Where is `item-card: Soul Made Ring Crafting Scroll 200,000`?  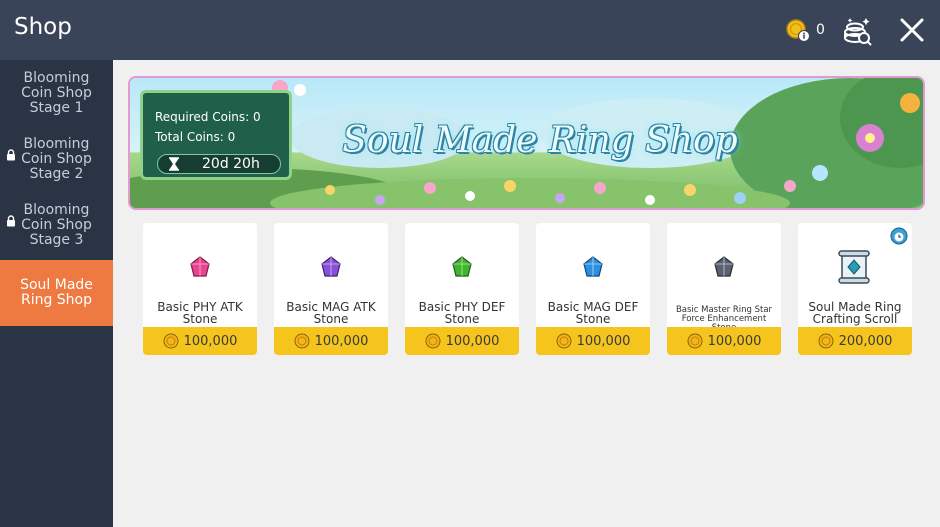 item-card: Soul Made Ring Crafting Scroll 200,000 is located at coordinates (855, 289).